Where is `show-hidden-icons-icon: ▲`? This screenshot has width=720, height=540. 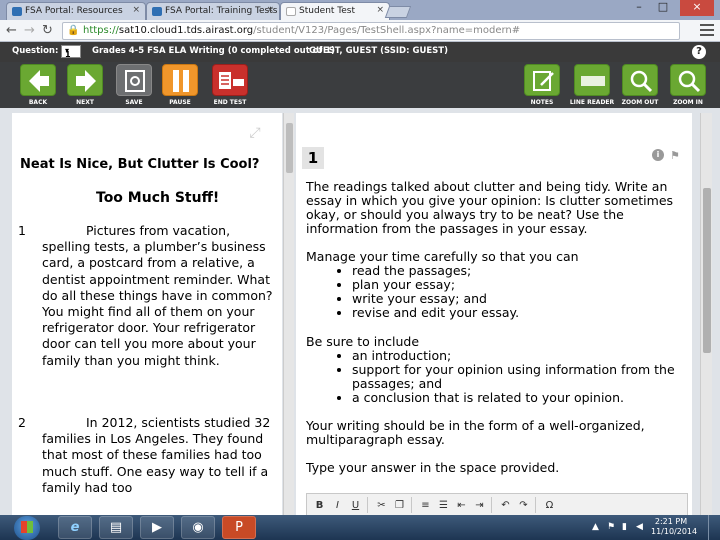 show-hidden-icons-icon: ▲ is located at coordinates (595, 527).